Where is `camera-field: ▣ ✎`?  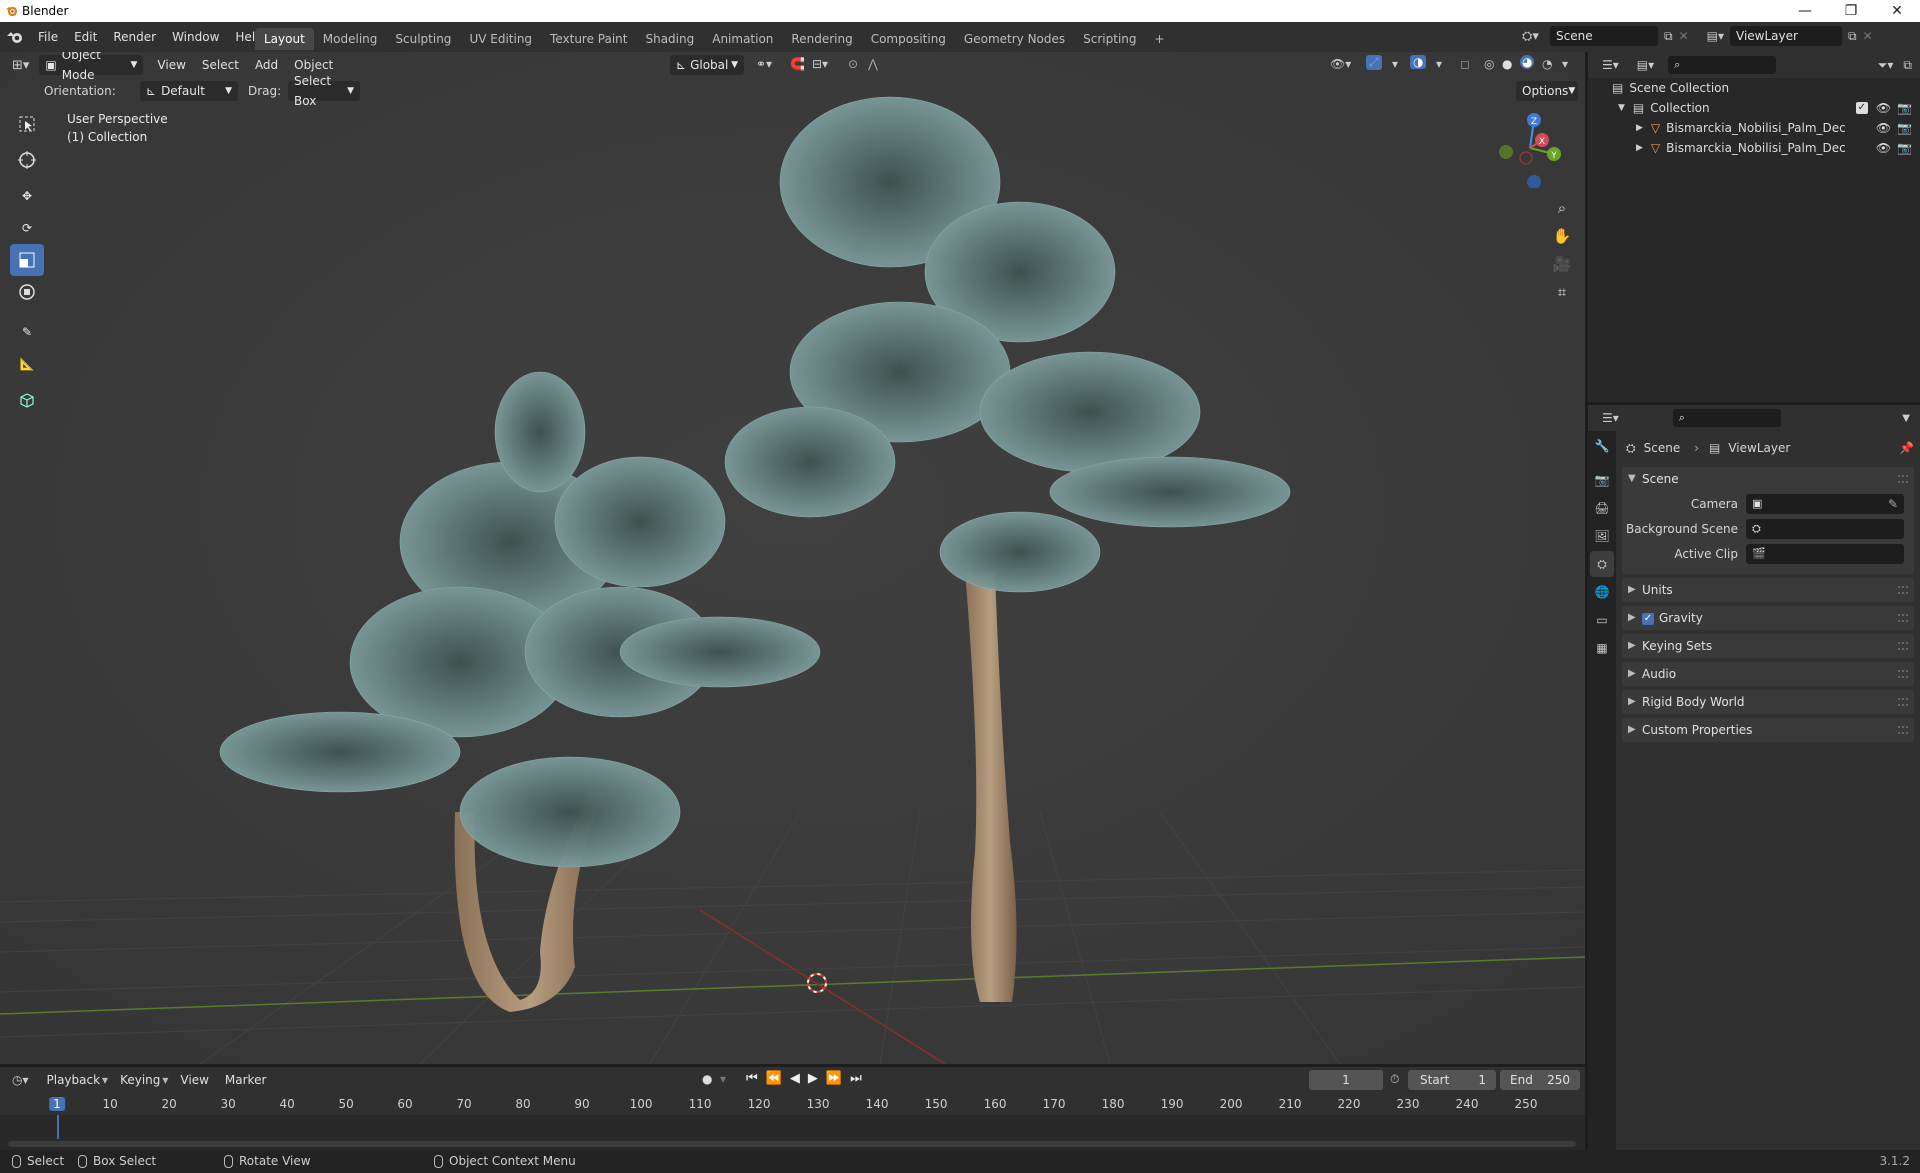
camera-field: ▣ ✎ is located at coordinates (1825, 503).